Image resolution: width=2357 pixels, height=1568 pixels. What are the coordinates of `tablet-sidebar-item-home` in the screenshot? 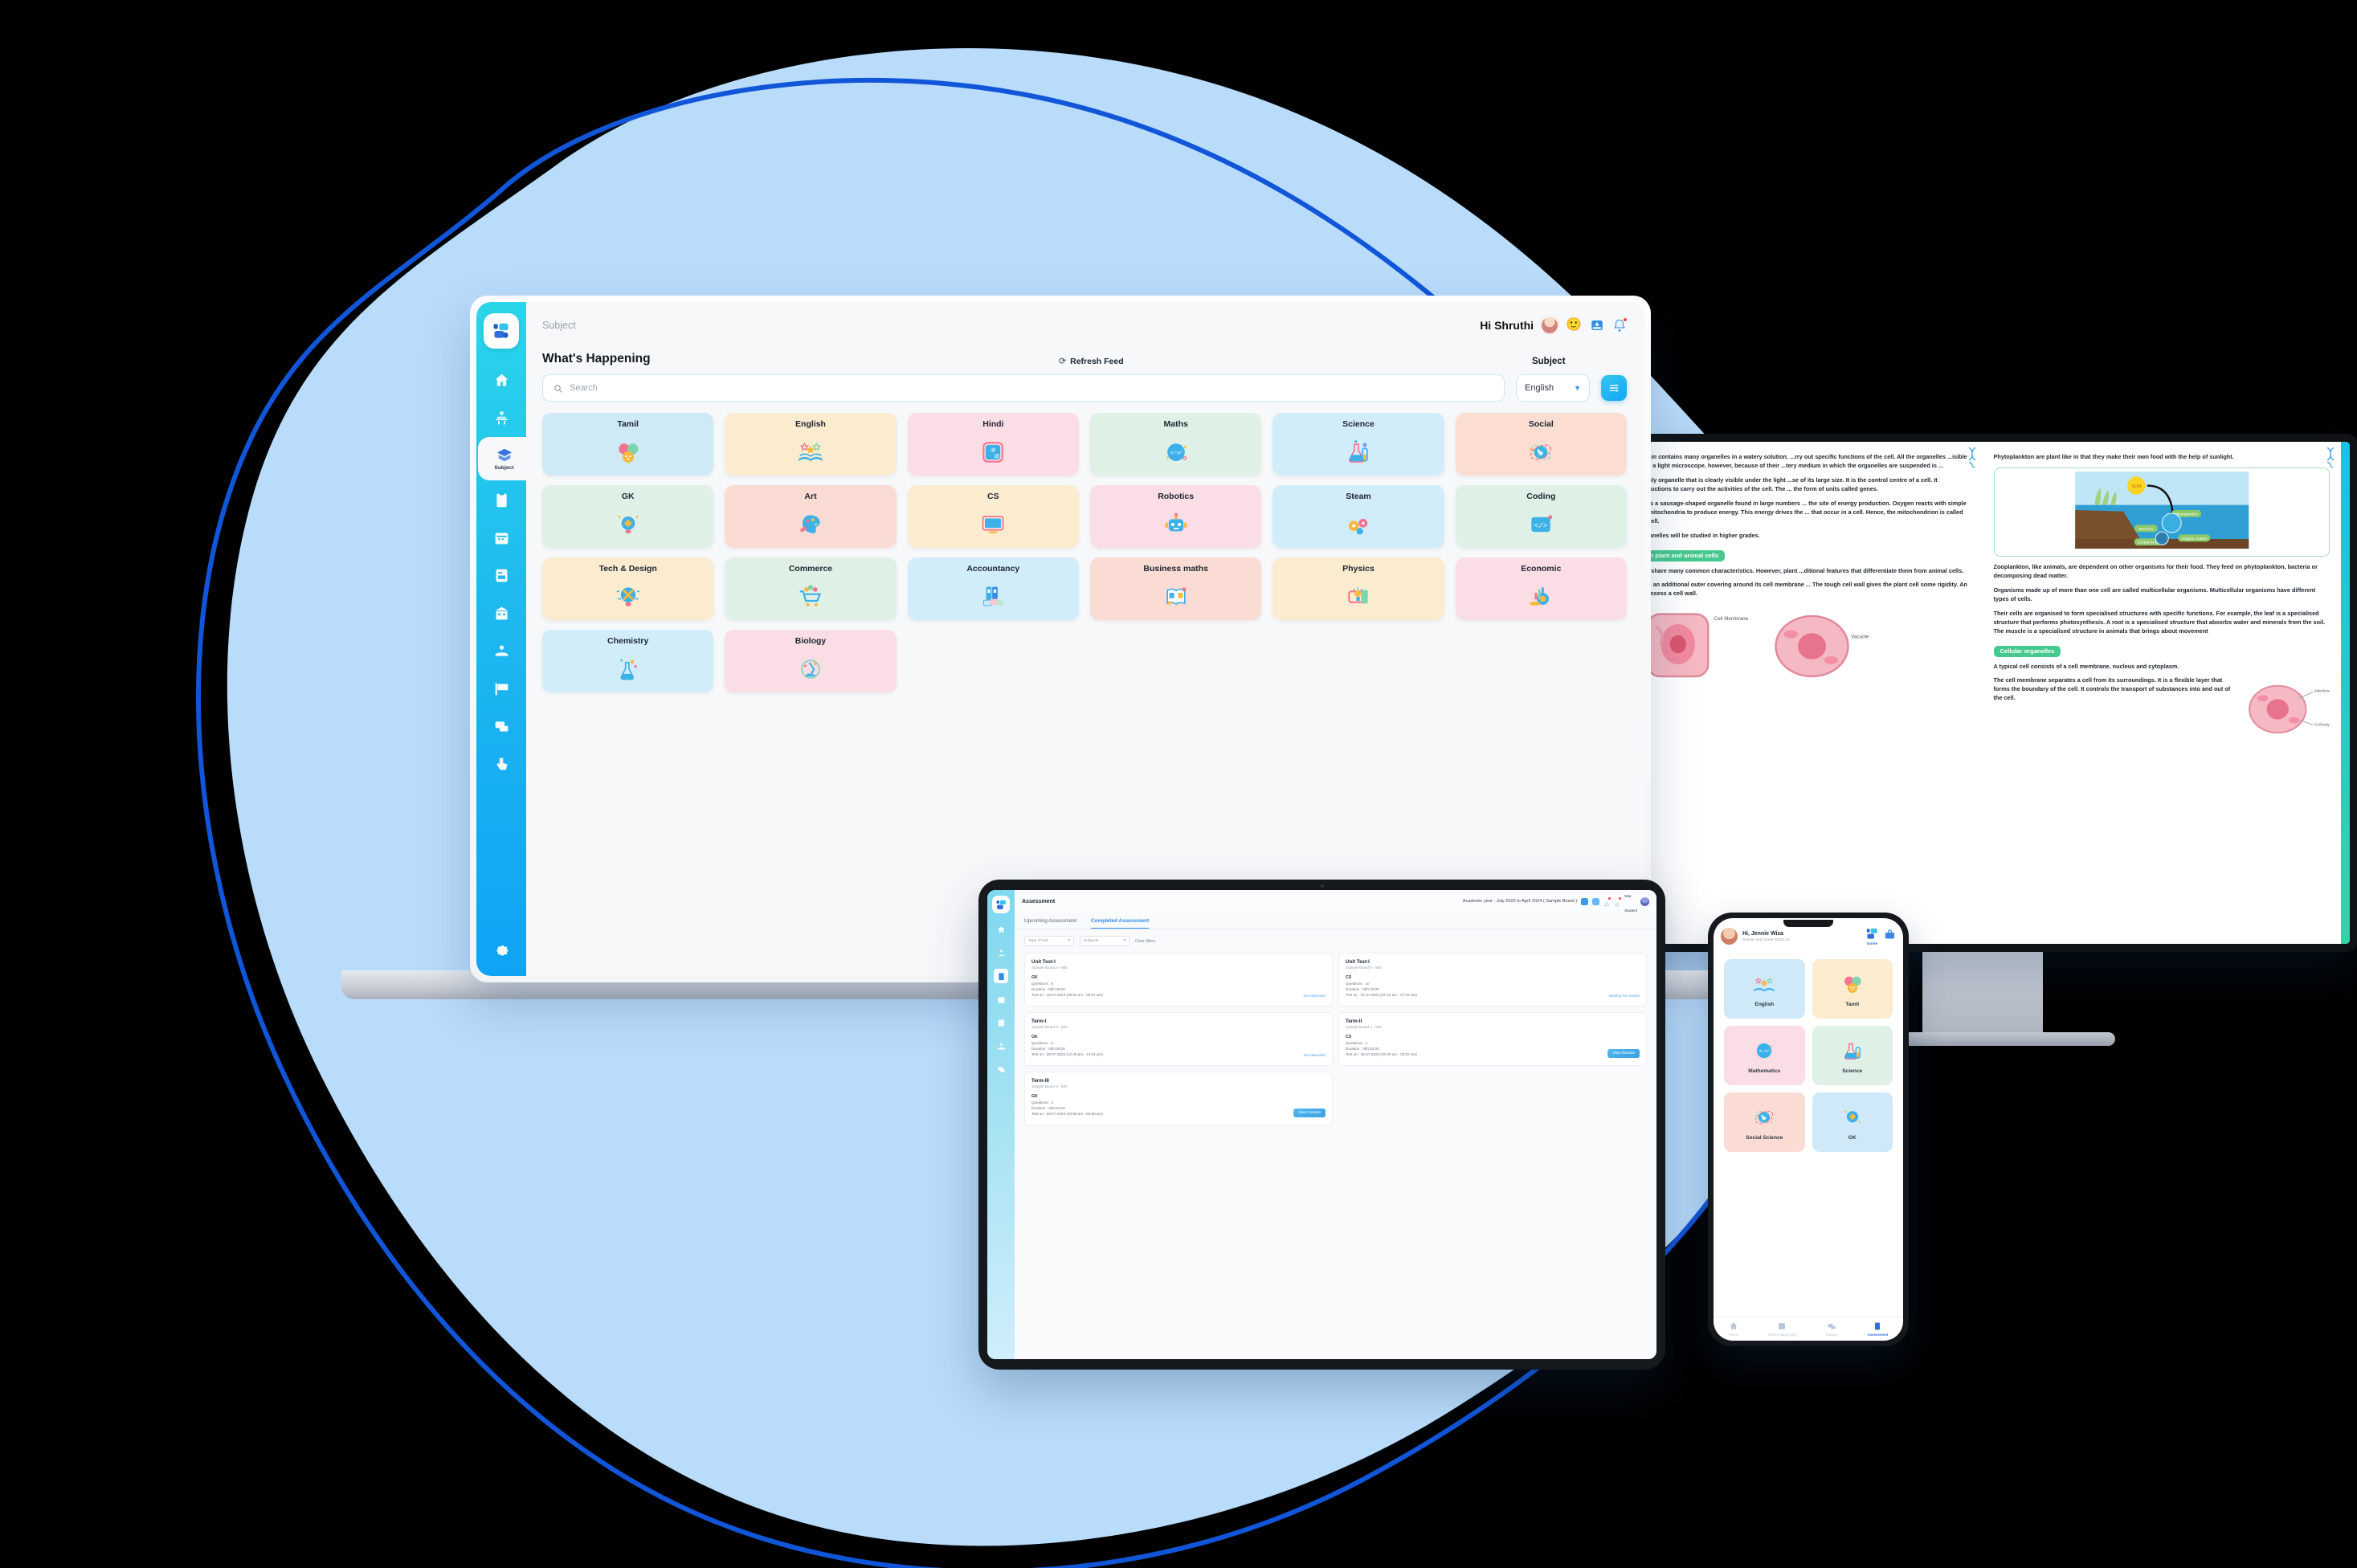 It's located at (1001, 930).